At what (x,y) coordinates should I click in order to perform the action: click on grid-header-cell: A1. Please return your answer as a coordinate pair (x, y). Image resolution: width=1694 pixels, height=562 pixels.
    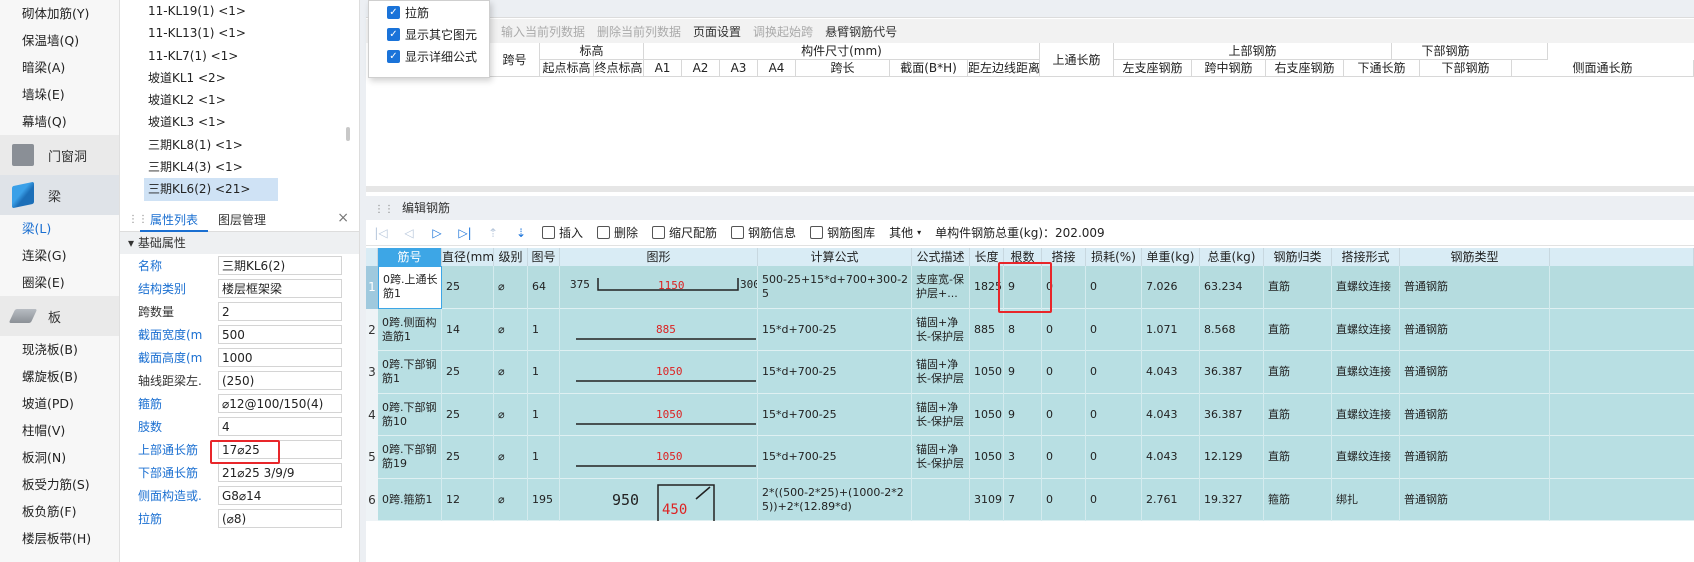
    Looking at the image, I should click on (663, 68).